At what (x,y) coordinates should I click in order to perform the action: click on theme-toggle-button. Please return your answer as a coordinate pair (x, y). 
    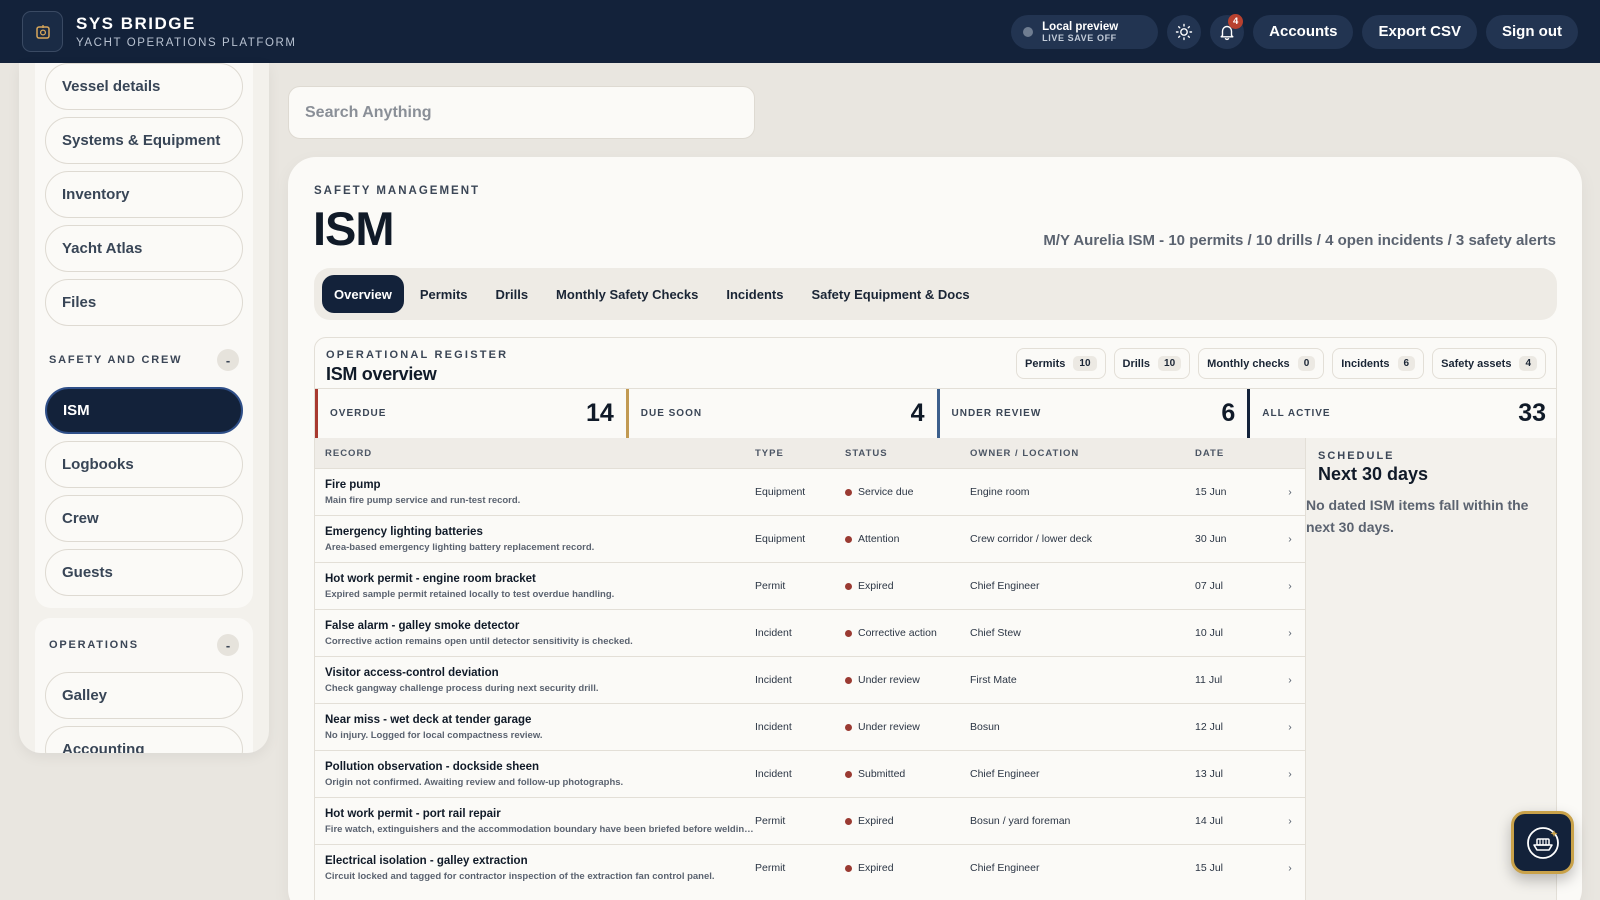
    Looking at the image, I should click on (1184, 31).